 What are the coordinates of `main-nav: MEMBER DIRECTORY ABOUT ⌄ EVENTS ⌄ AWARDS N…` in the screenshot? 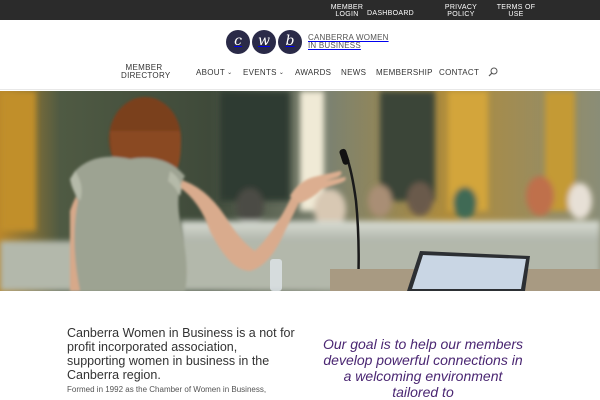 It's located at (300, 74).